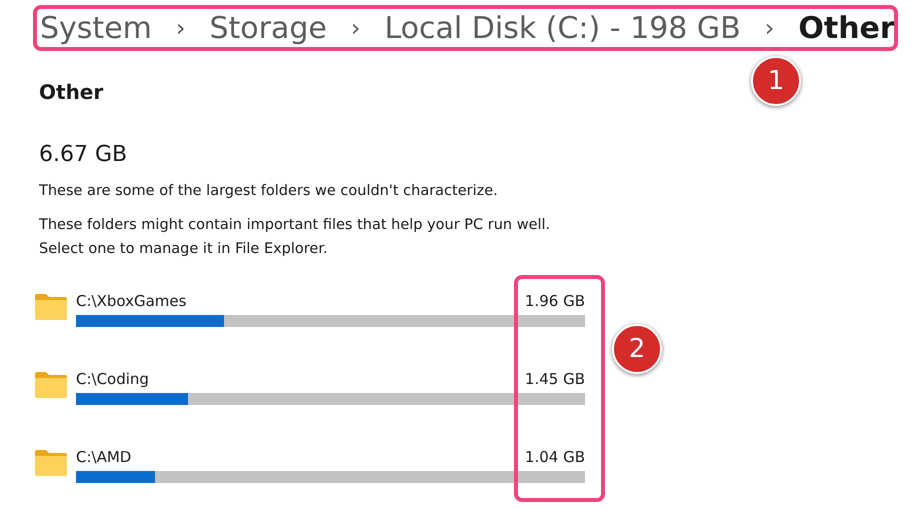 The image size is (922, 510). What do you see at coordinates (269, 191) in the screenshot?
I see `description: These are some of the largest folders we couldn't characterize.` at bounding box center [269, 191].